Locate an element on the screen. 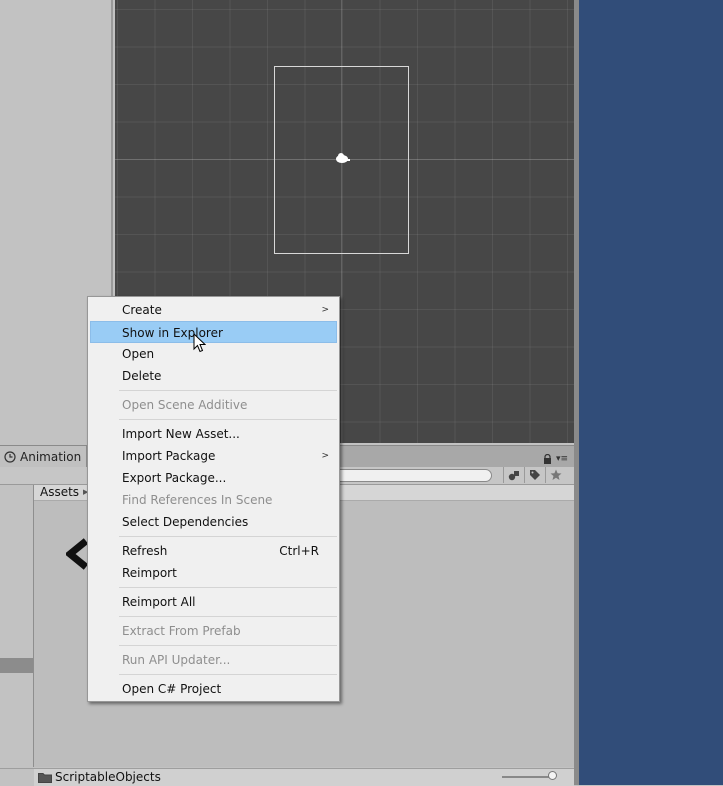  menu-item-label: Select Dependencies is located at coordinates (185, 522).